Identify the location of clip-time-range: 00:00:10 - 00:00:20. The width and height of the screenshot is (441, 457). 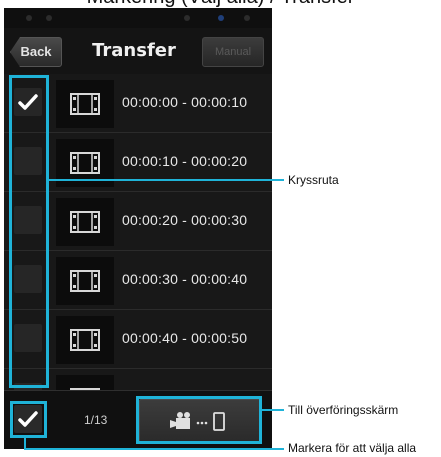
(185, 161).